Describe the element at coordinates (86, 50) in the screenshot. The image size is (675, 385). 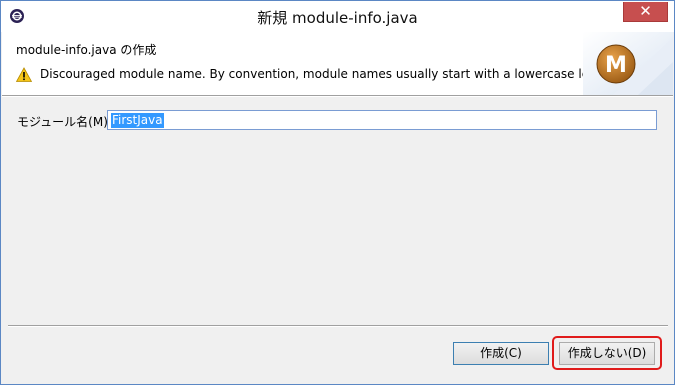
I see `wizard-page-title: module-info.java の作成` at that location.